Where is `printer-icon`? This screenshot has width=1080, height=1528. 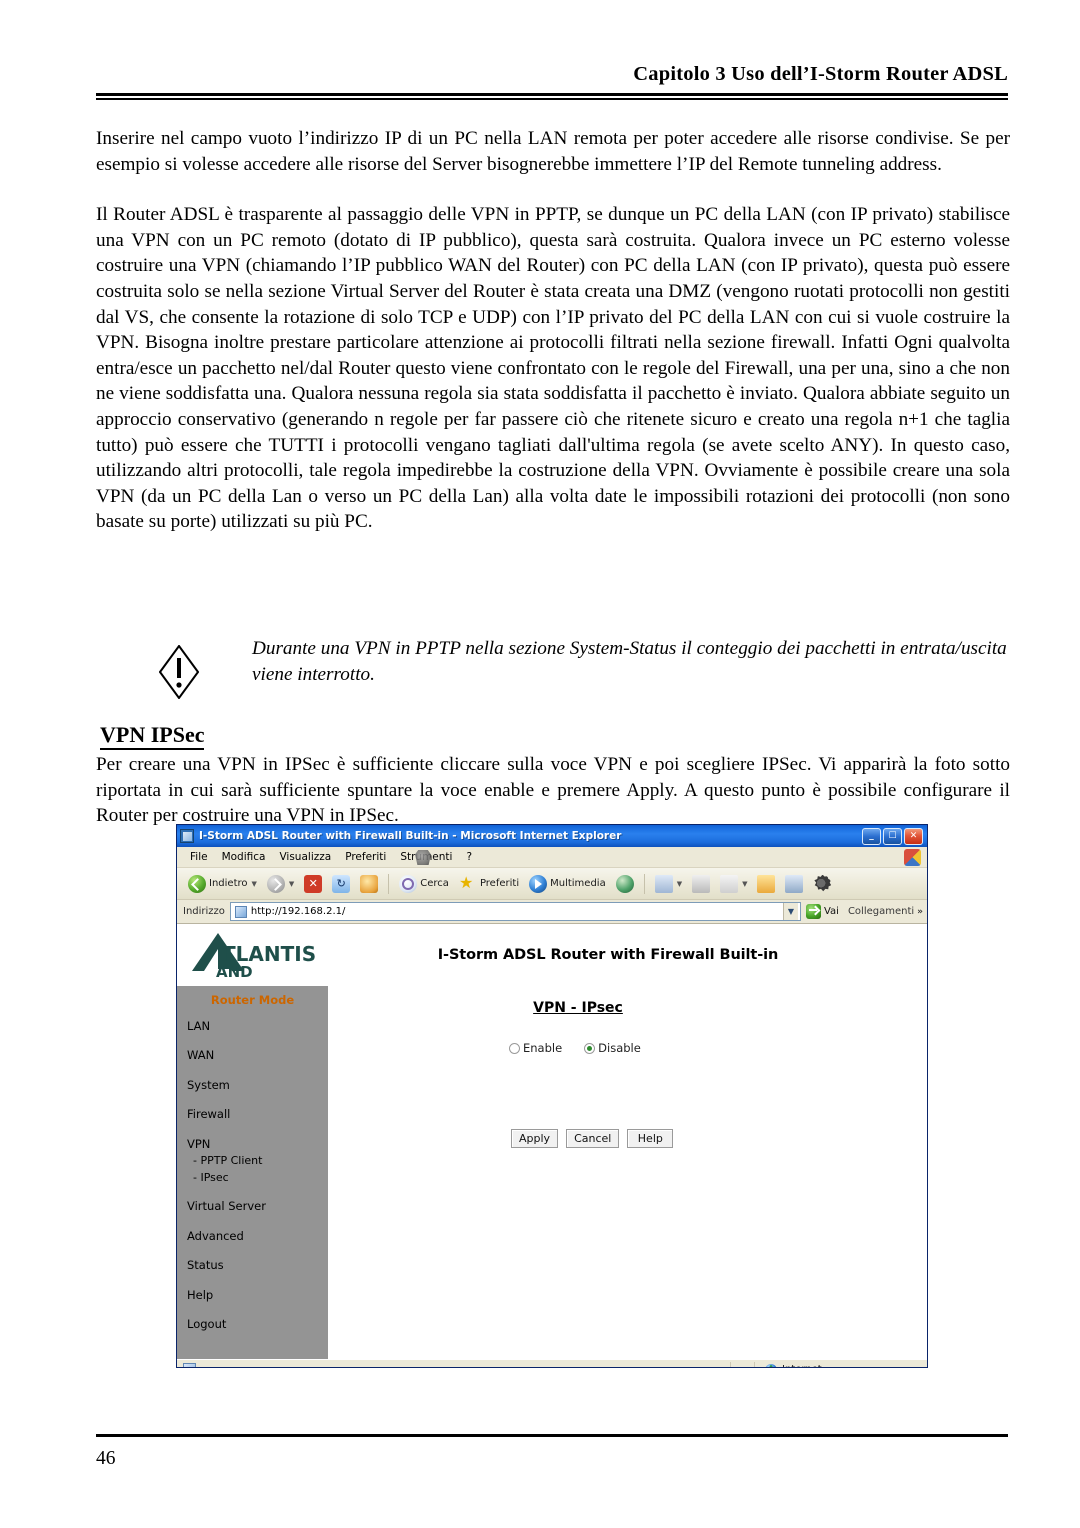
printer-icon is located at coordinates (701, 883).